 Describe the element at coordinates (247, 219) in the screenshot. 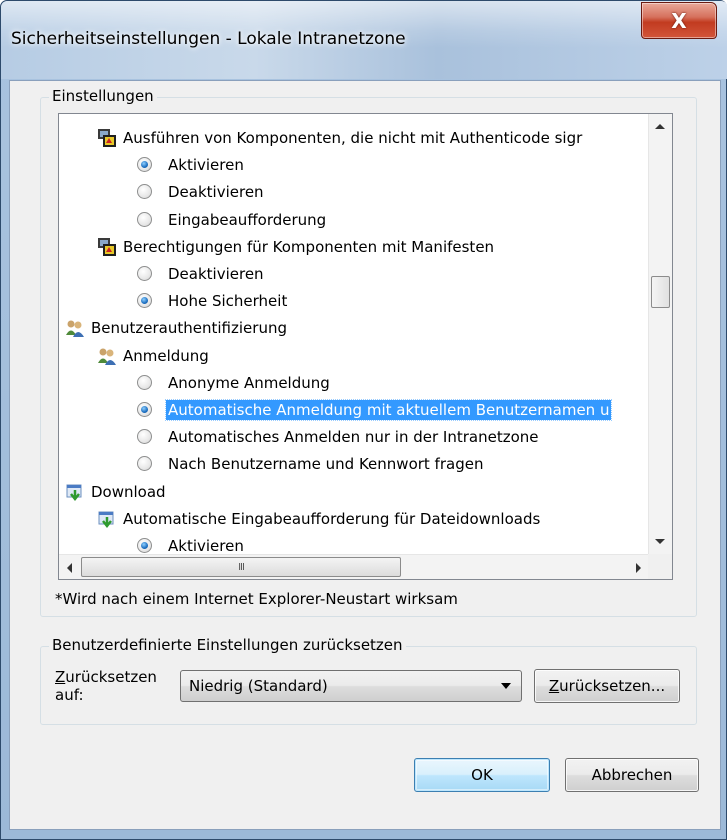

I see `setting-label: Eingabeaufforderung` at that location.